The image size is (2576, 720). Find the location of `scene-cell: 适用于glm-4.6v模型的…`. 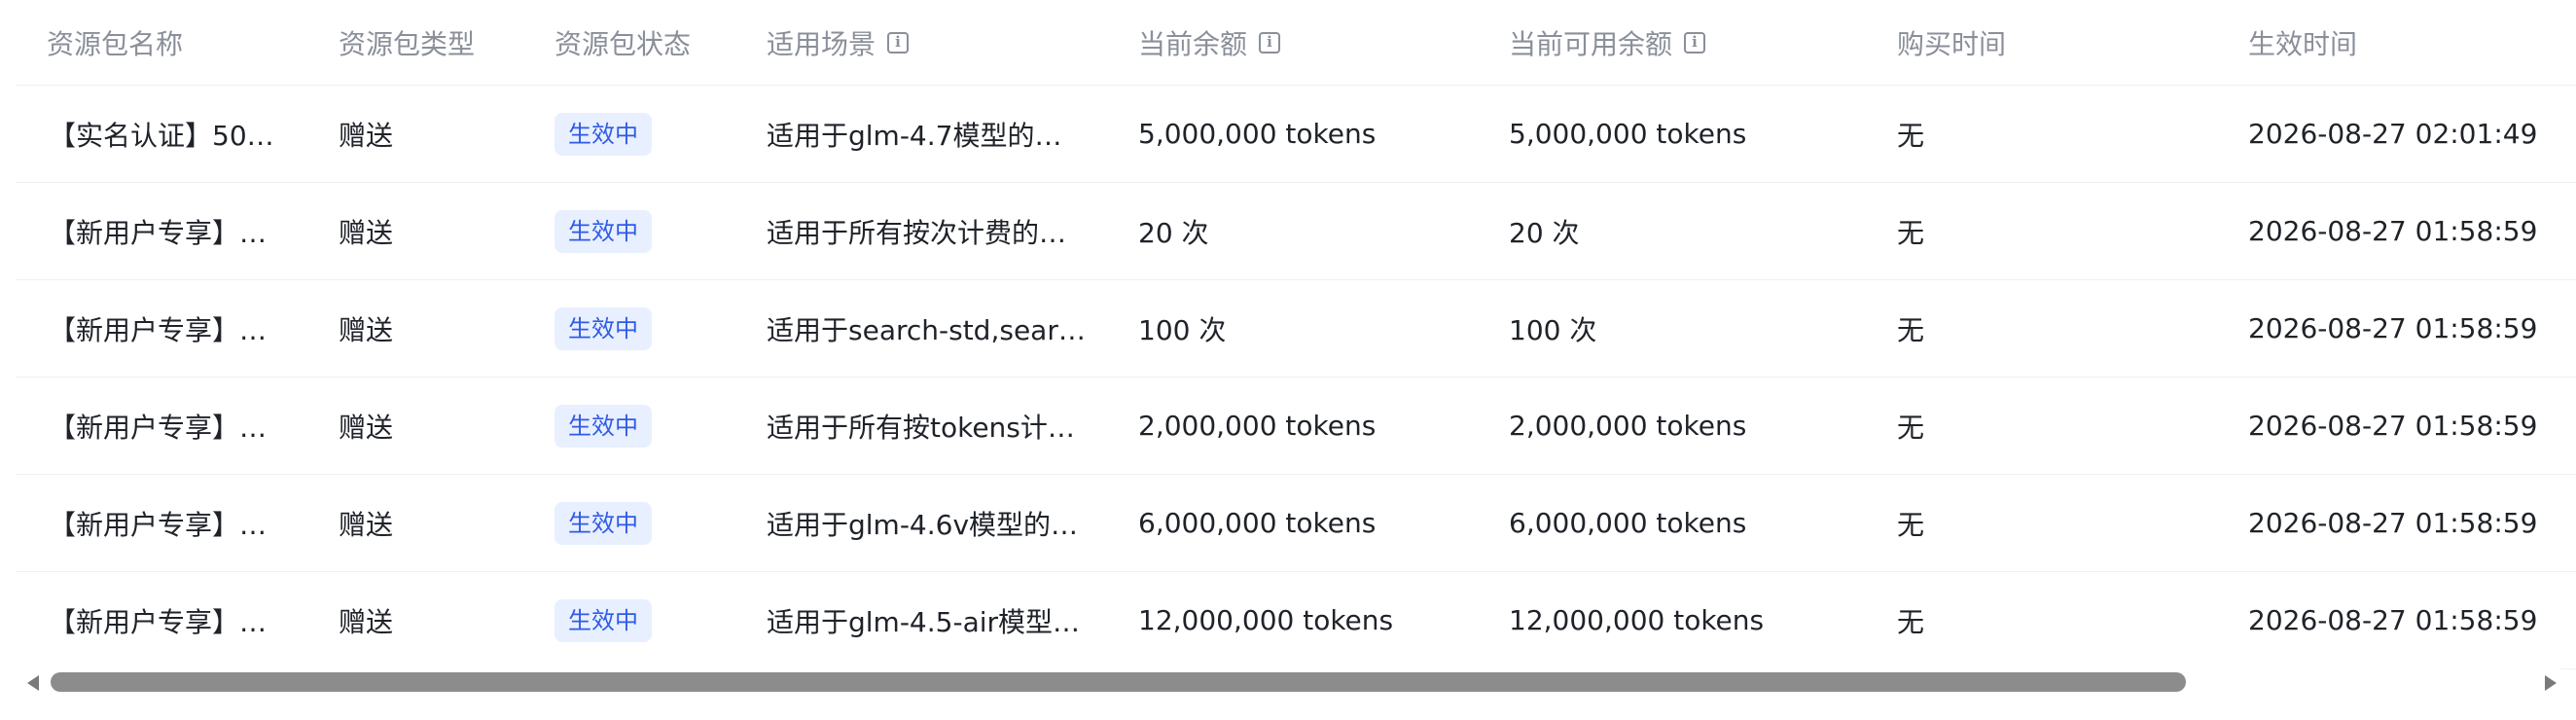

scene-cell: 适用于glm-4.6v模型的… is located at coordinates (927, 523).